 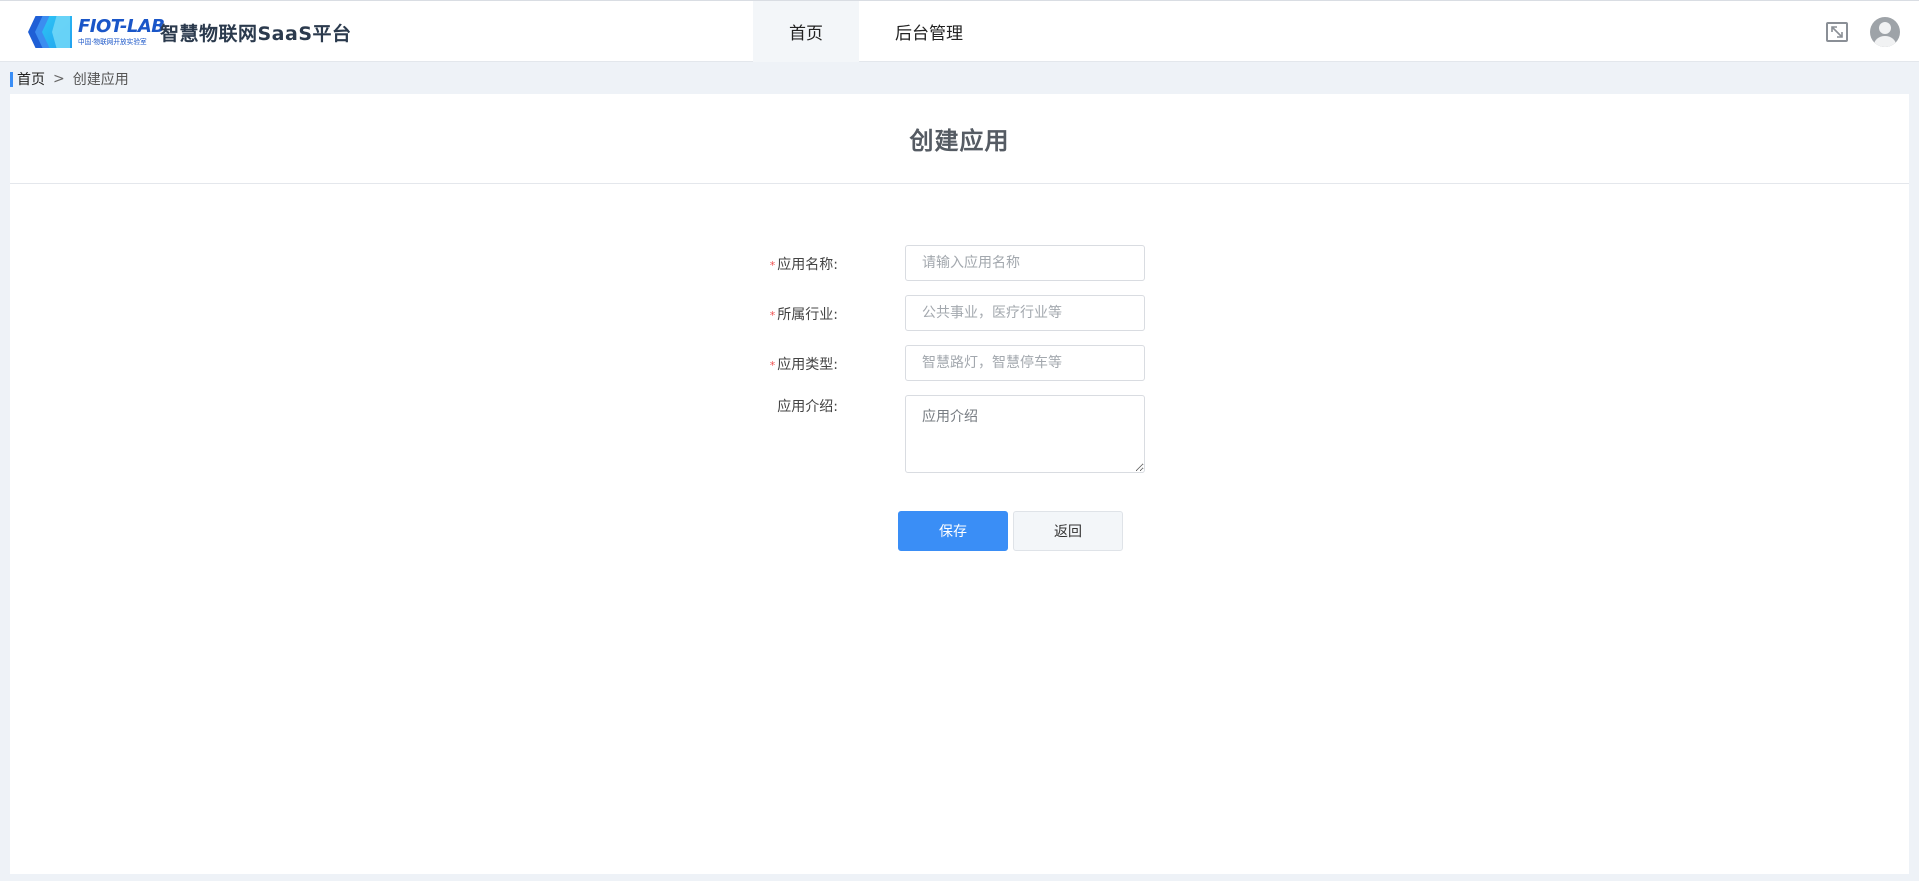 What do you see at coordinates (807, 407) in the screenshot?
I see `app-intro-label: 应用介绍:` at bounding box center [807, 407].